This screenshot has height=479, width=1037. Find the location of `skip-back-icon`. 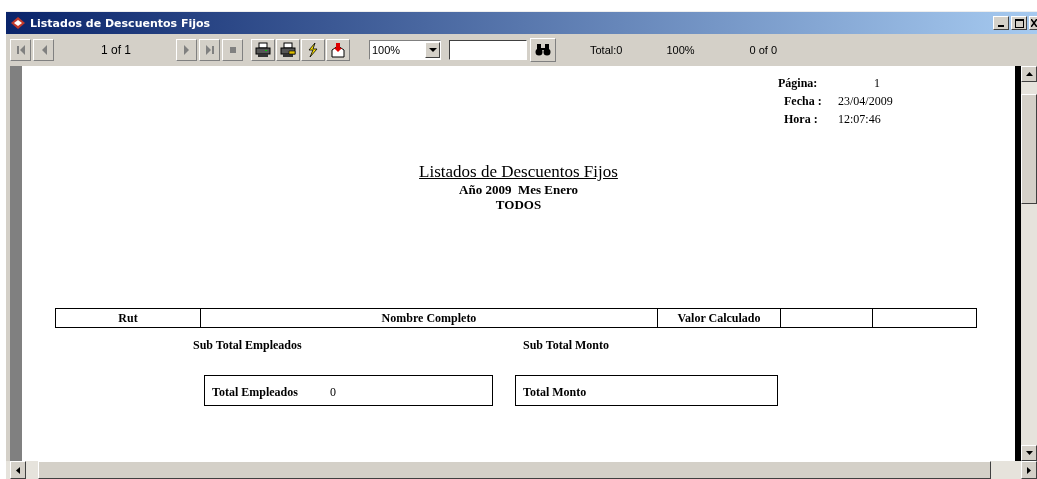

skip-back-icon is located at coordinates (20, 50).